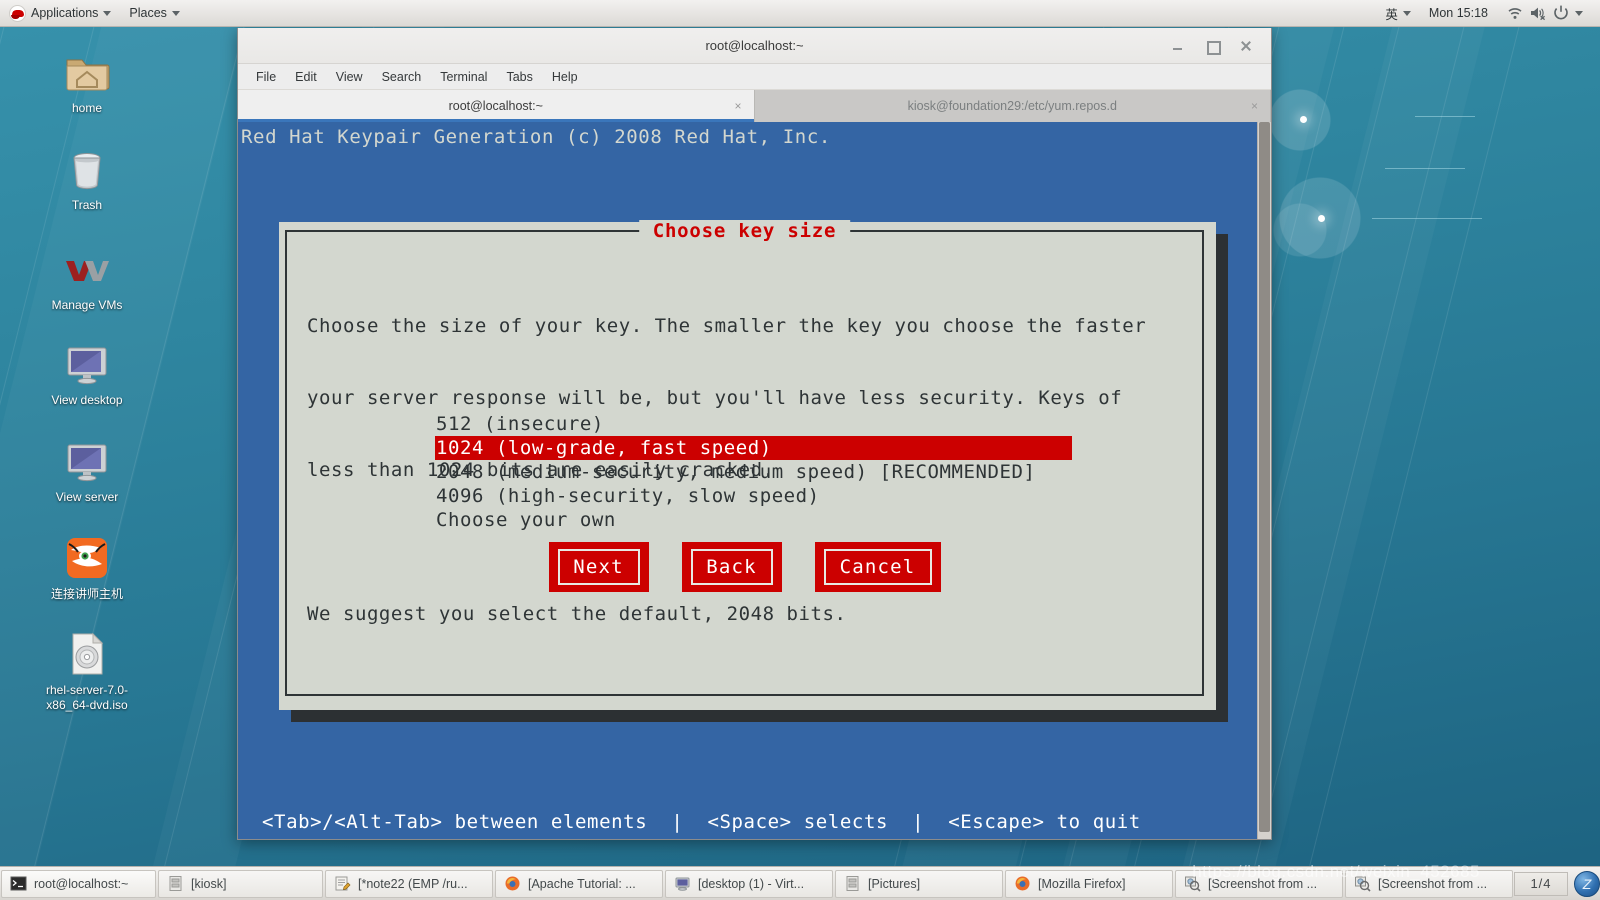 This screenshot has height=900, width=1600. I want to click on cancel-button: Cancel, so click(875, 573).